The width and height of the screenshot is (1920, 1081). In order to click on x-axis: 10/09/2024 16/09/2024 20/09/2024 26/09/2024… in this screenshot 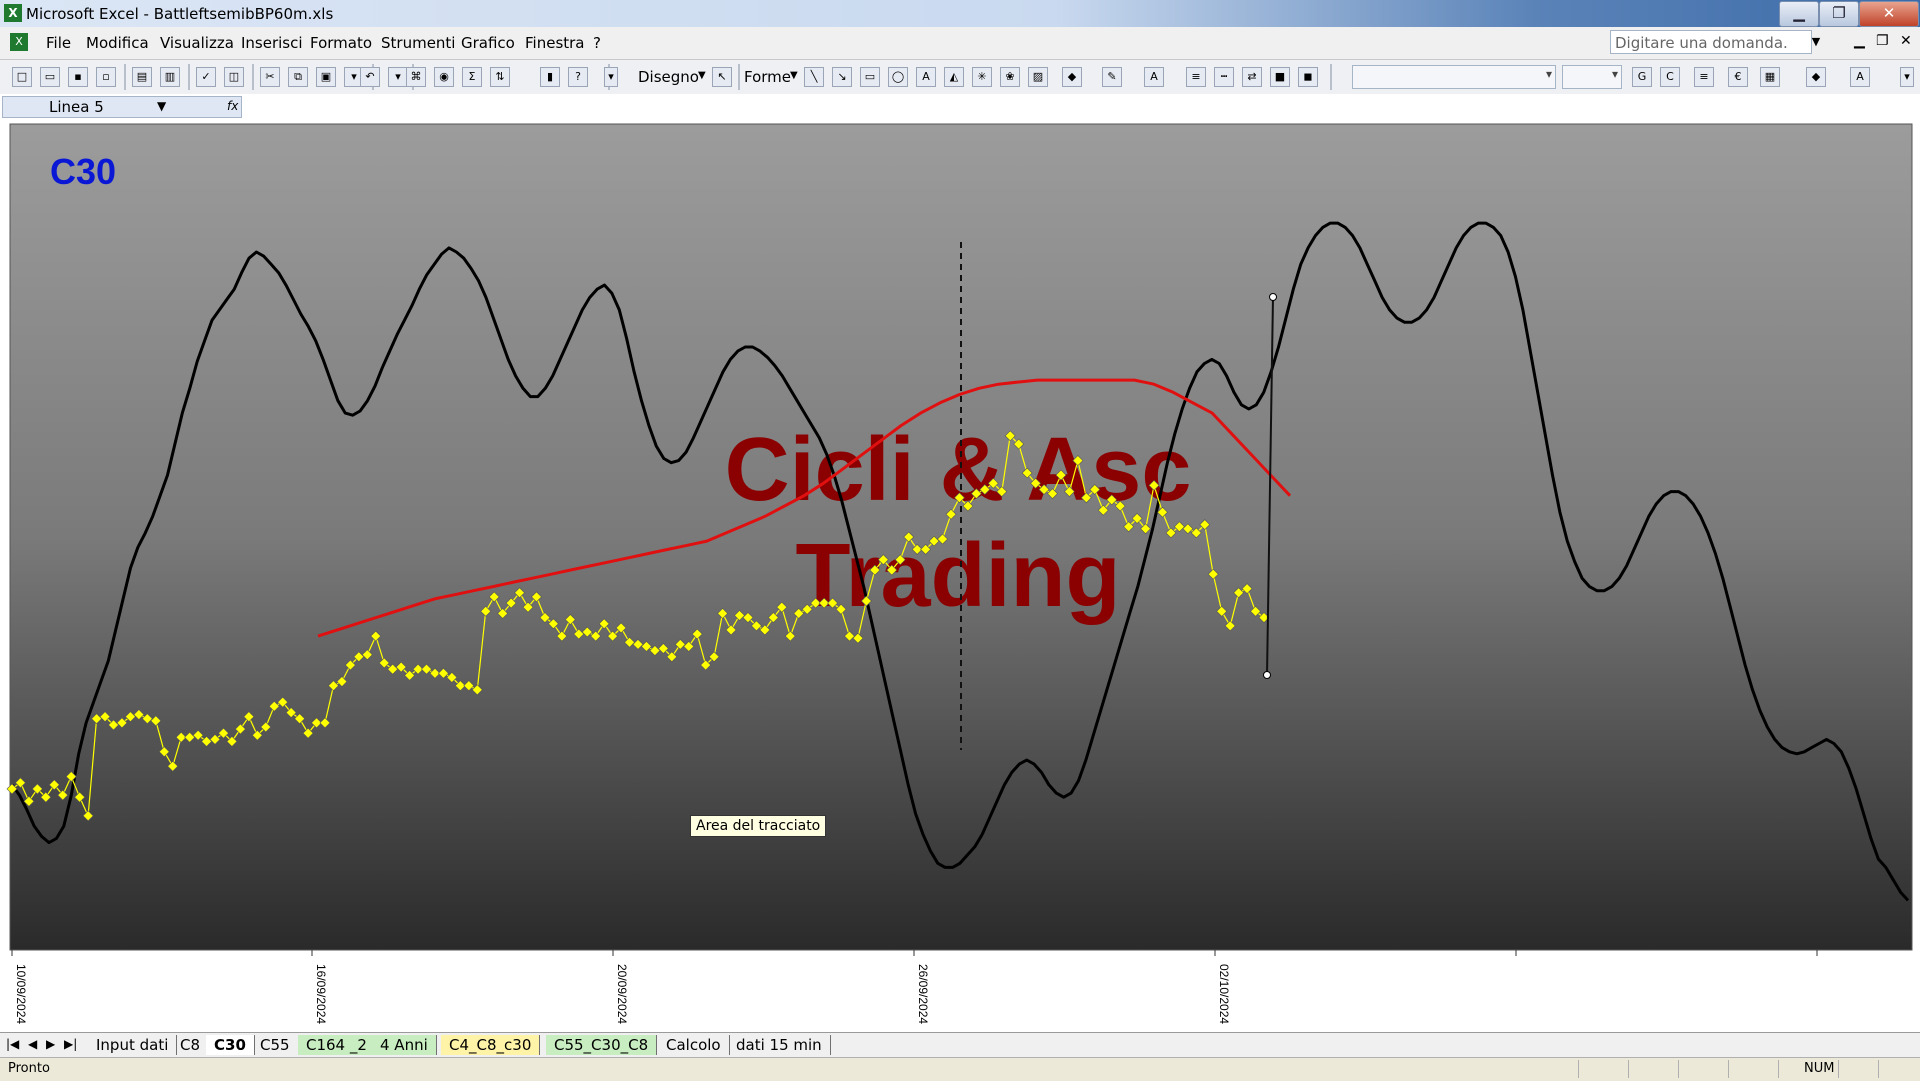, I will do `click(914, 987)`.